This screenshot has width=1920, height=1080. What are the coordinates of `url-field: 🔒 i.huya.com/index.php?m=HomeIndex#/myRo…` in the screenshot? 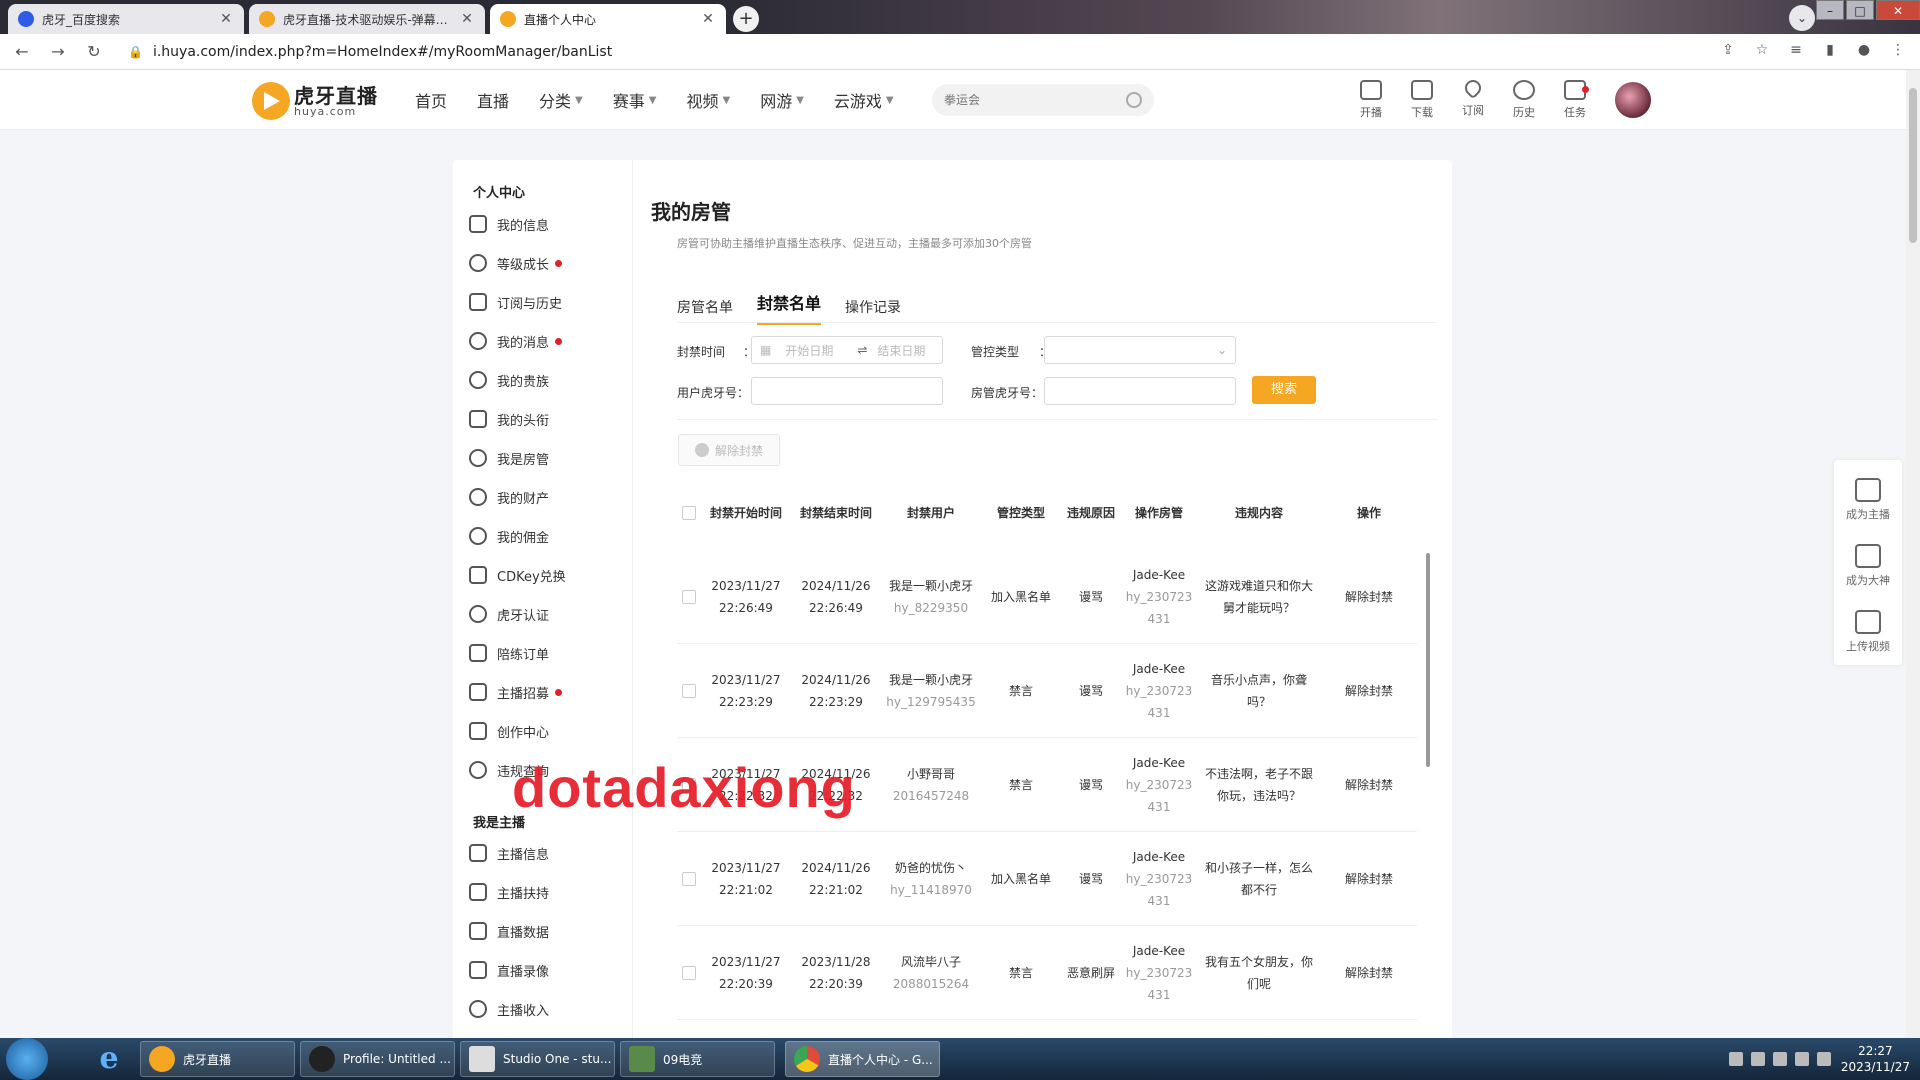 It's located at (370, 52).